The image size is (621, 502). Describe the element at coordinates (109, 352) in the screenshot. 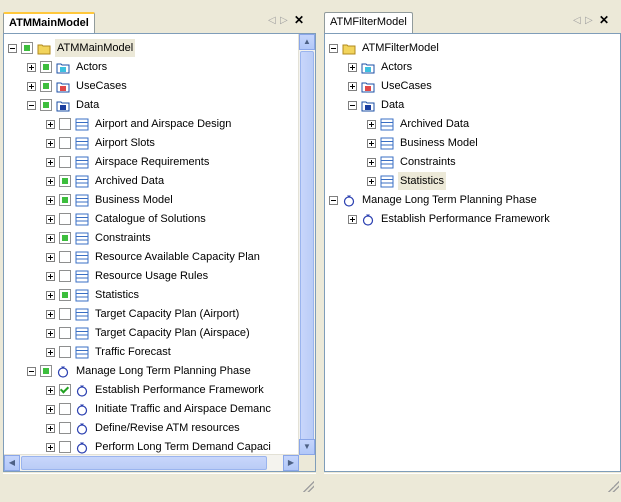

I see `tree-item: Traffic Forecast` at that location.